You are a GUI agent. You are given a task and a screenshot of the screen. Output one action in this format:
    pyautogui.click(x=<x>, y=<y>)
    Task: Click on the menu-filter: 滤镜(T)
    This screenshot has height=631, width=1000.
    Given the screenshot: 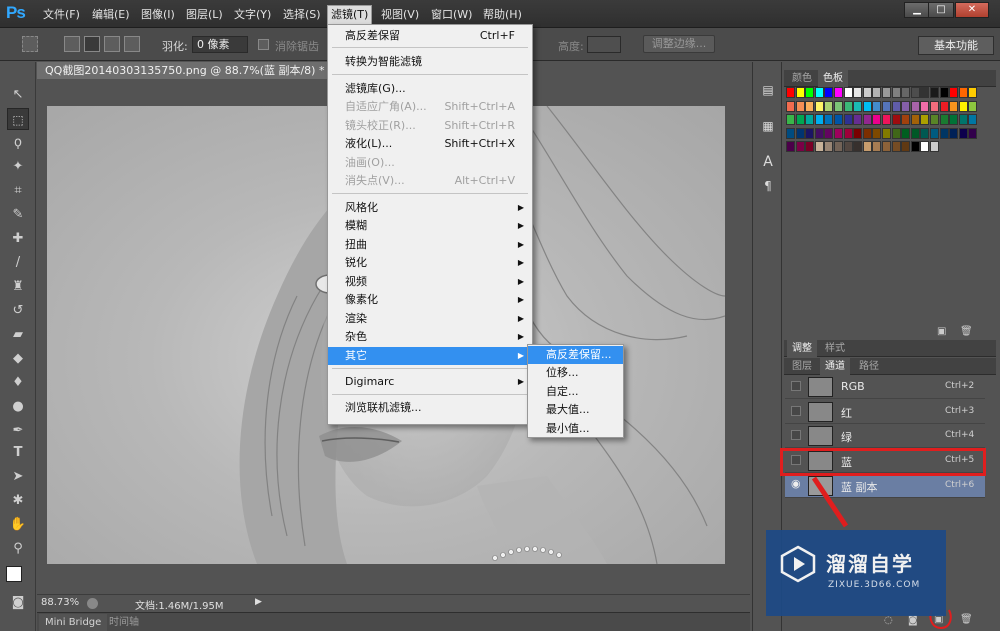 What is the action you would take?
    pyautogui.click(x=350, y=15)
    